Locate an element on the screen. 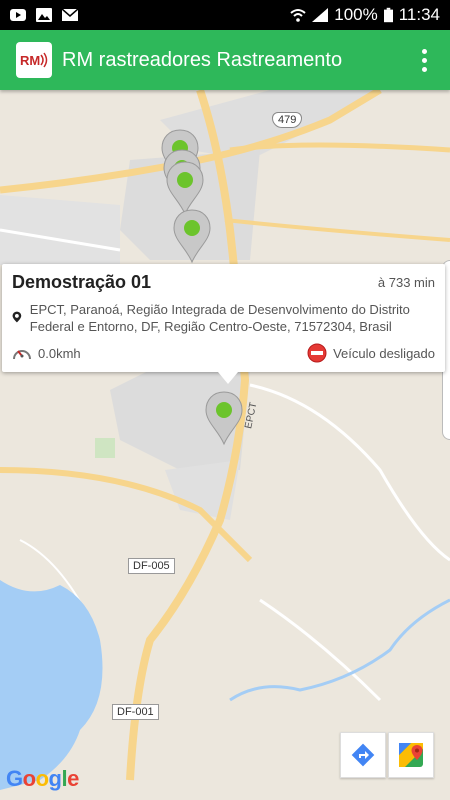 Image resolution: width=450 pixels, height=800 pixels. route-479-shield: 479 is located at coordinates (287, 120).